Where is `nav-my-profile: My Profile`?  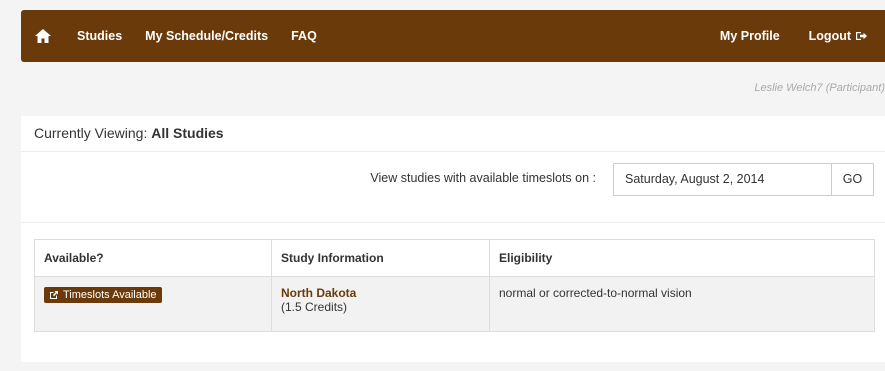 nav-my-profile: My Profile is located at coordinates (750, 36).